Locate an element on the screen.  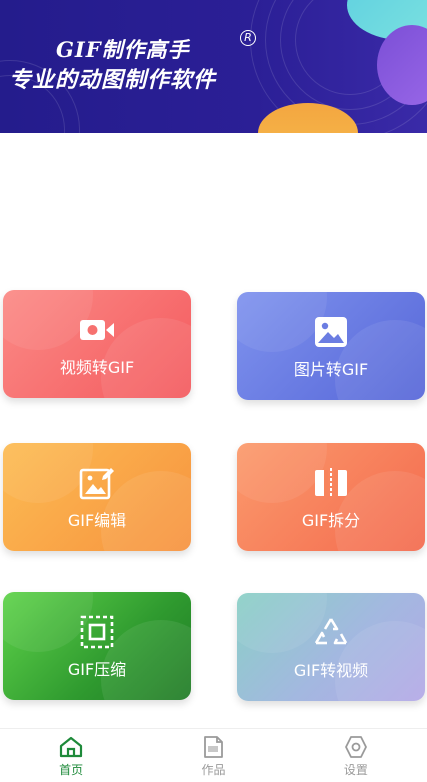
card-label: GIF压缩 is located at coordinates (97, 669).